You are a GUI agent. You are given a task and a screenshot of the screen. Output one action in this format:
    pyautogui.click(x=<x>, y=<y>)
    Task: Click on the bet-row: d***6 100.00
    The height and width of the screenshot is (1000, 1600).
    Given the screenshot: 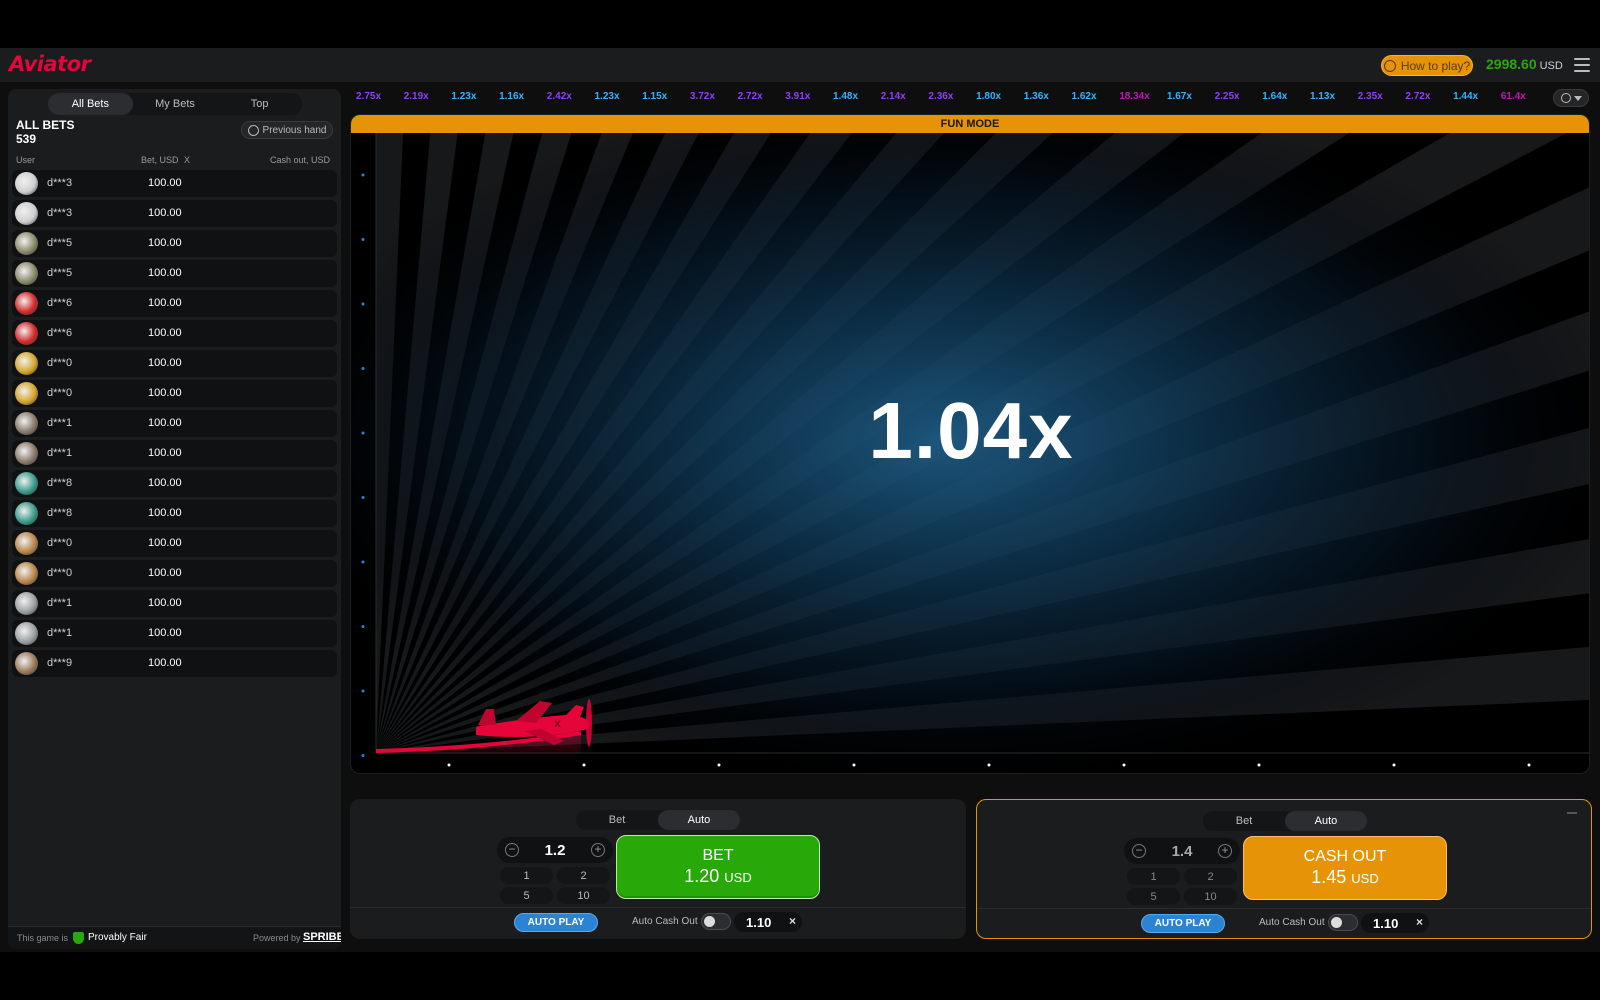 What is the action you would take?
    pyautogui.click(x=174, y=303)
    